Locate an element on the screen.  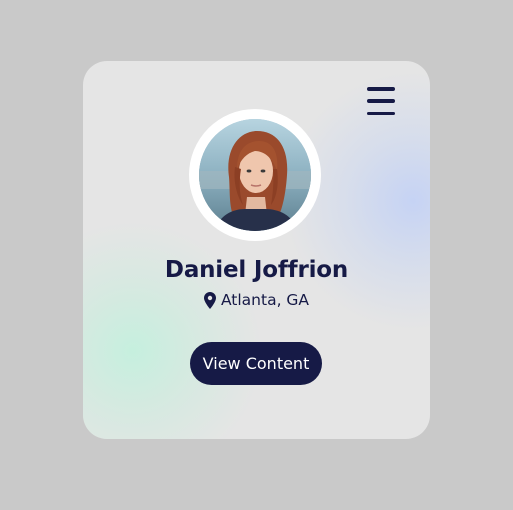
profile-location: Atlanta, GA is located at coordinates (256, 300).